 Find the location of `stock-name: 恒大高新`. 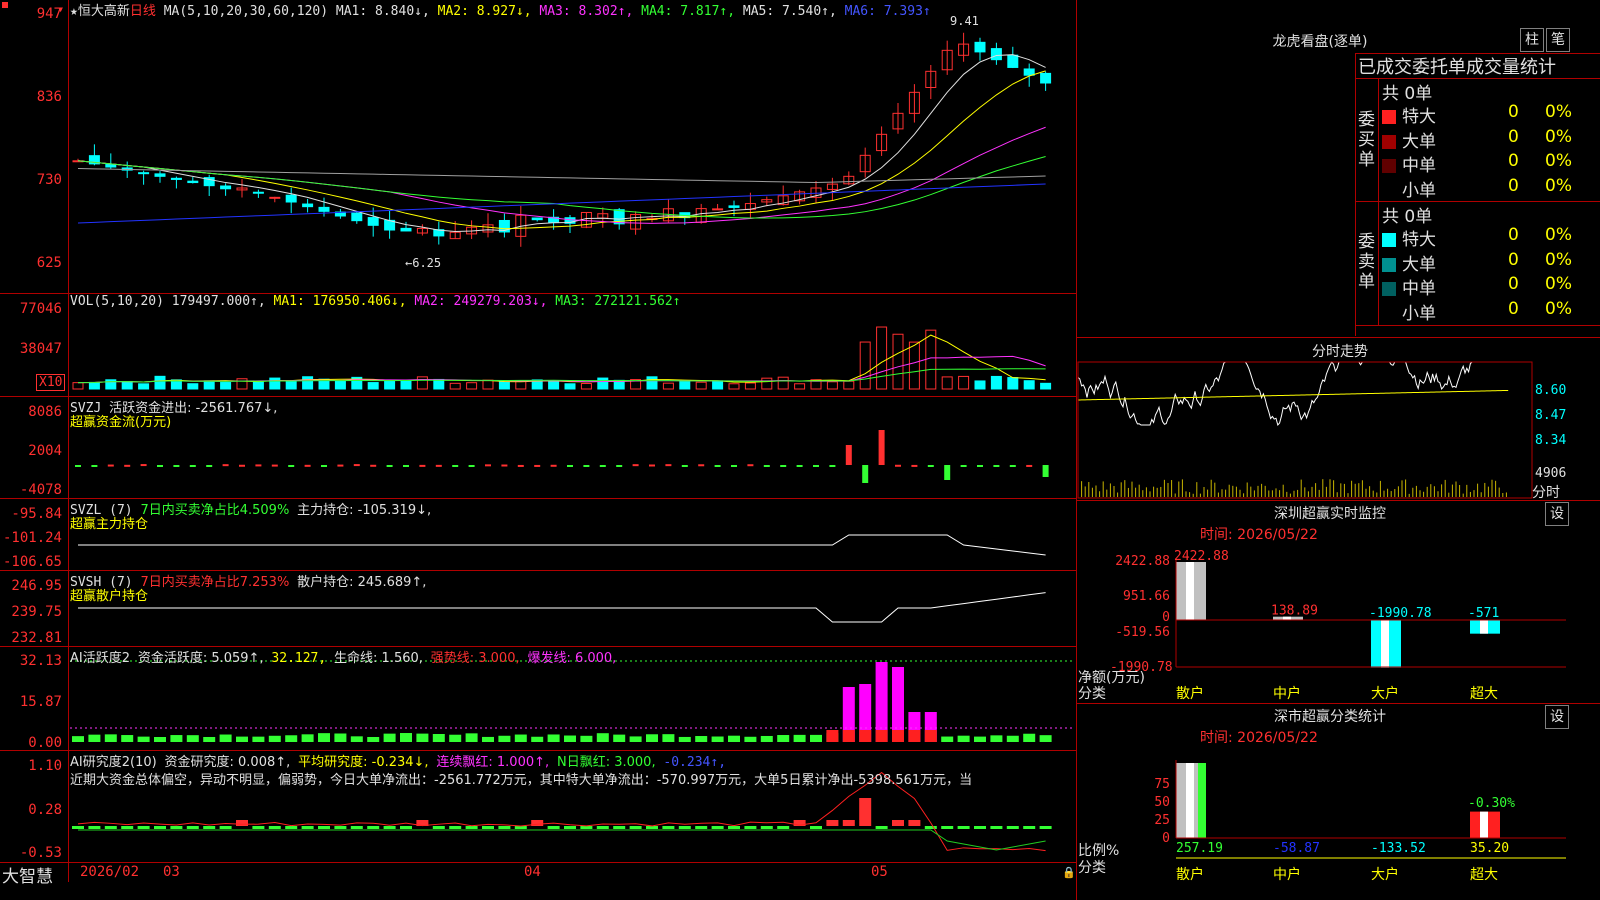

stock-name: 恒大高新 is located at coordinates (104, 11).